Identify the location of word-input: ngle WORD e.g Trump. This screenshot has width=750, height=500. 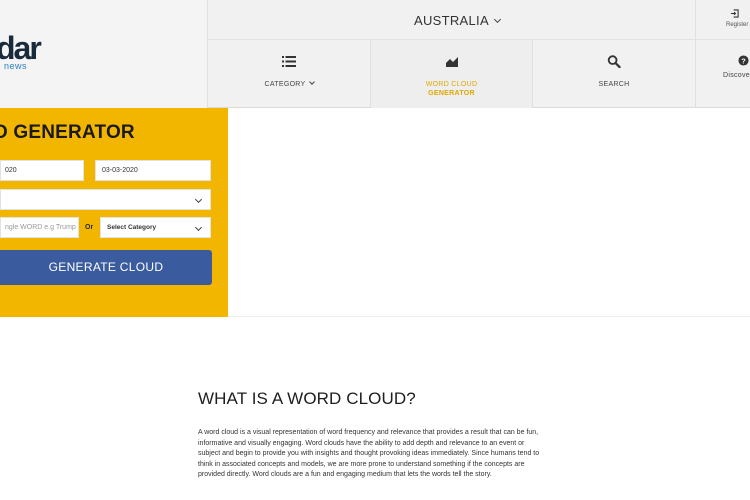
(39, 227).